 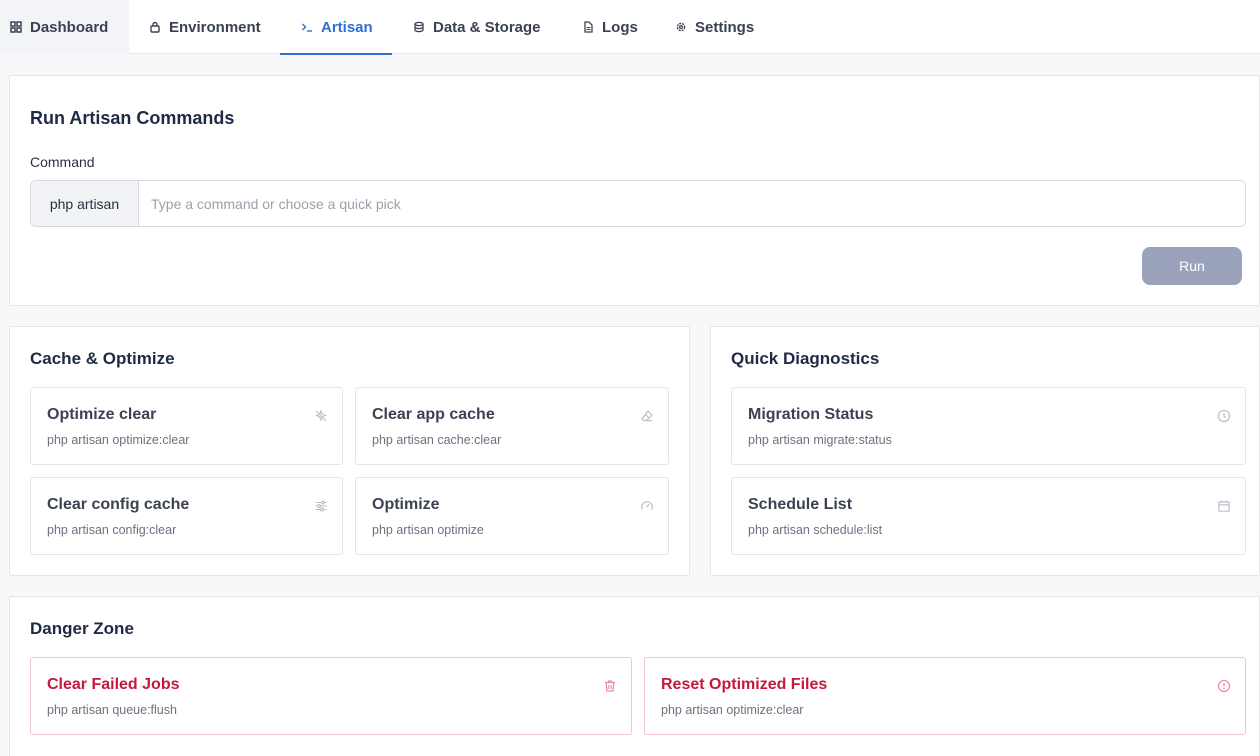 What do you see at coordinates (16, 27) in the screenshot?
I see `grid-icon` at bounding box center [16, 27].